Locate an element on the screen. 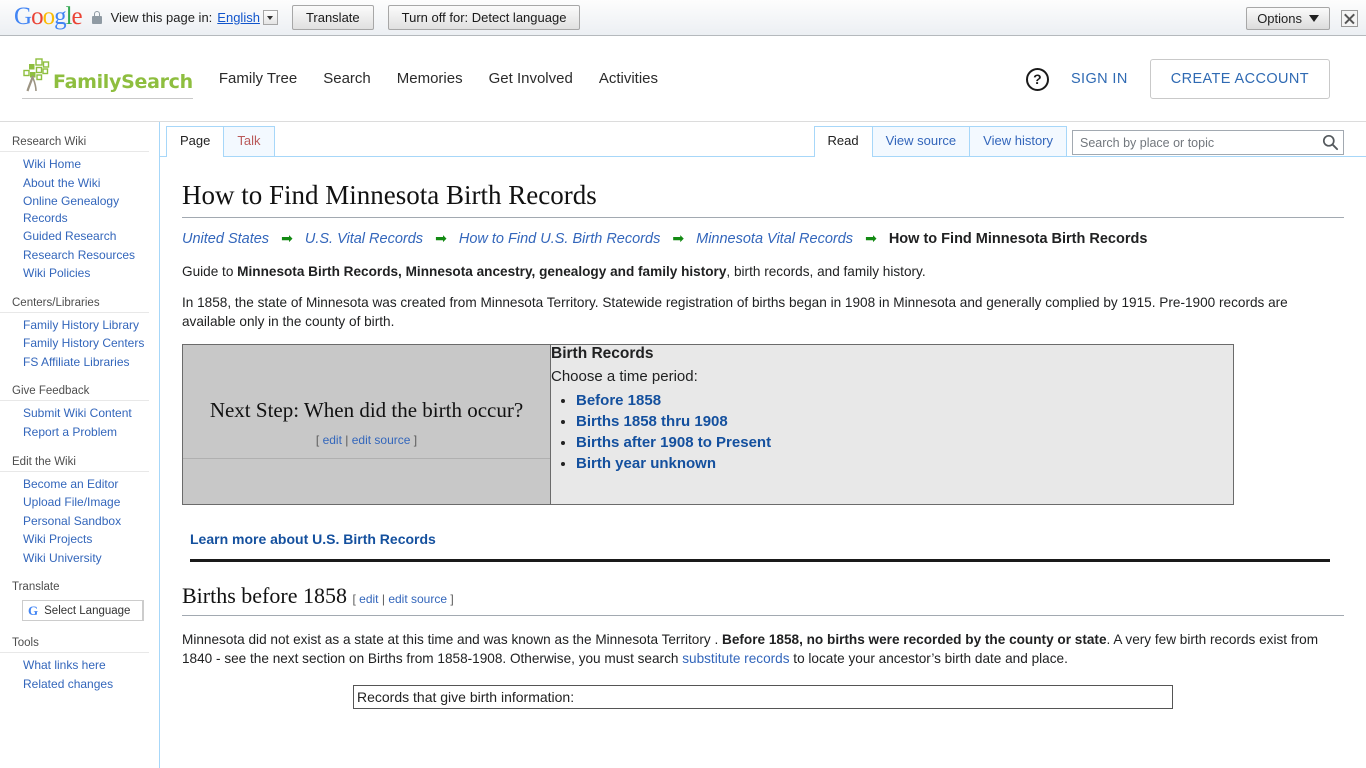 The width and height of the screenshot is (1366, 768). sidebar-item-online-genealogy-records: Online Genealogy Records is located at coordinates (74, 209).